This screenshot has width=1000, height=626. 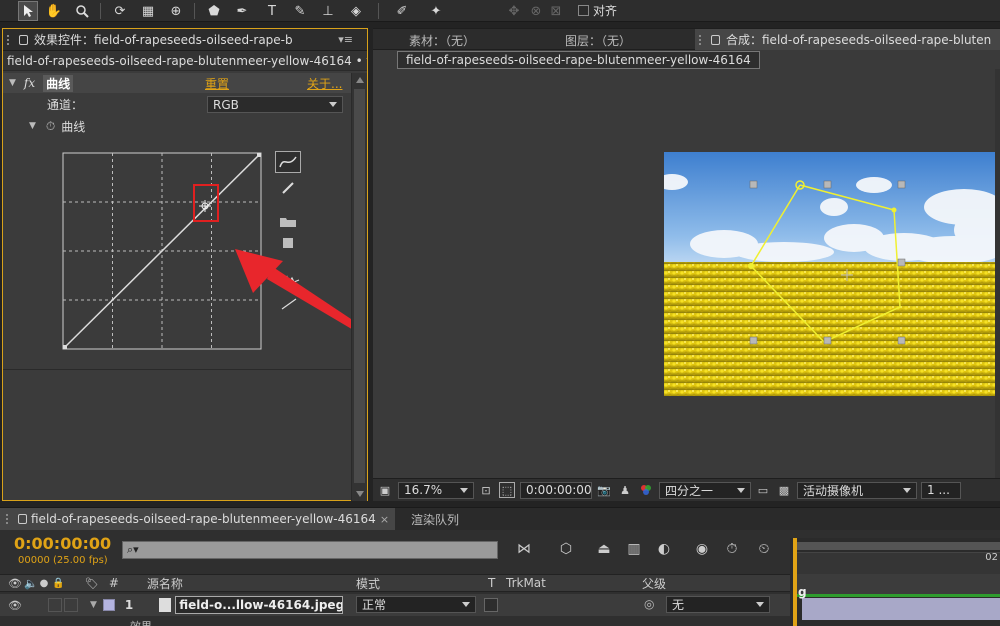 I want to click on roto-brush-tool-icon: ✐, so click(x=402, y=11).